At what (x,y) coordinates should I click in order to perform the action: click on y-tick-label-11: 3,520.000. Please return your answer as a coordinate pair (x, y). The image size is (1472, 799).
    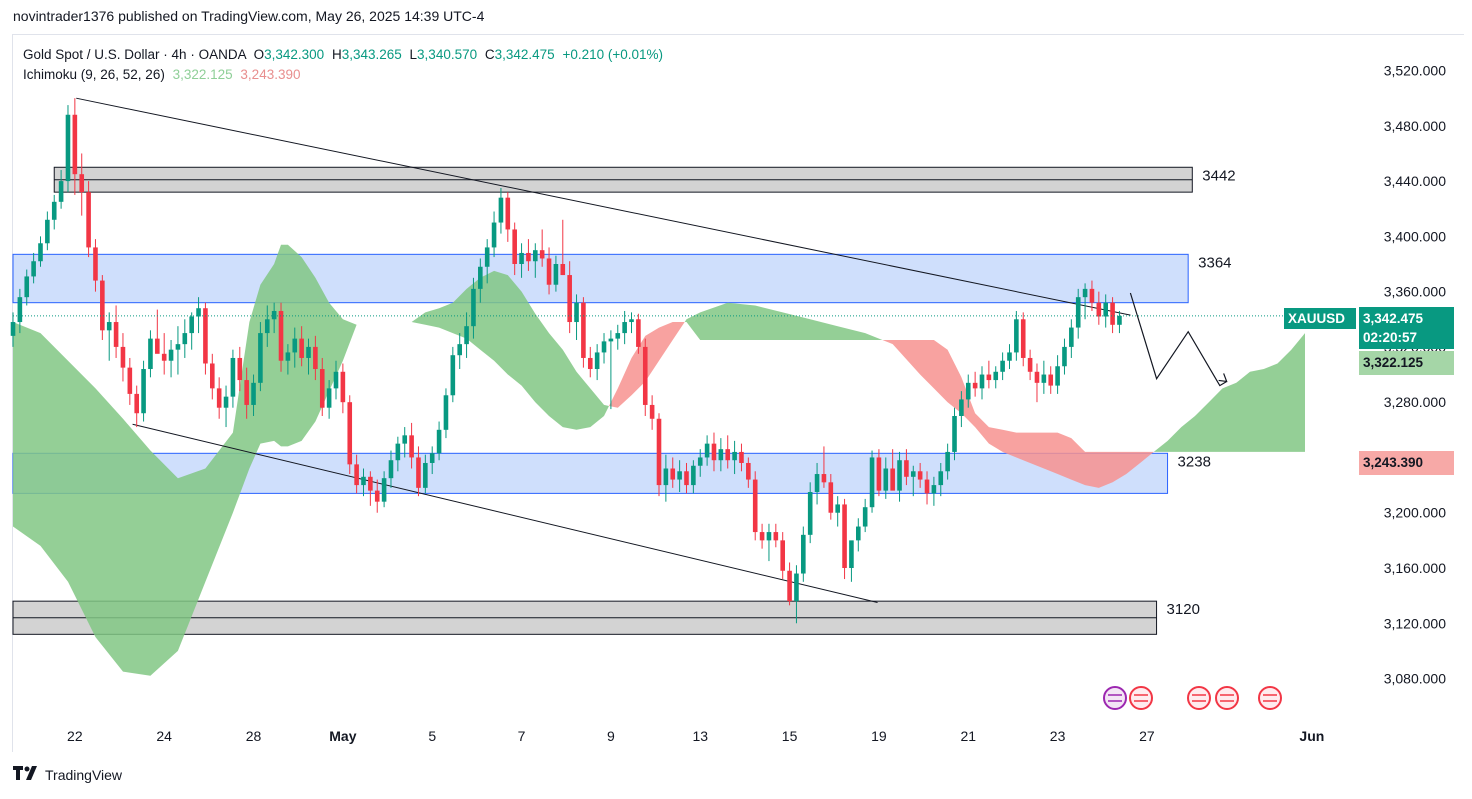
    Looking at the image, I should click on (1415, 71).